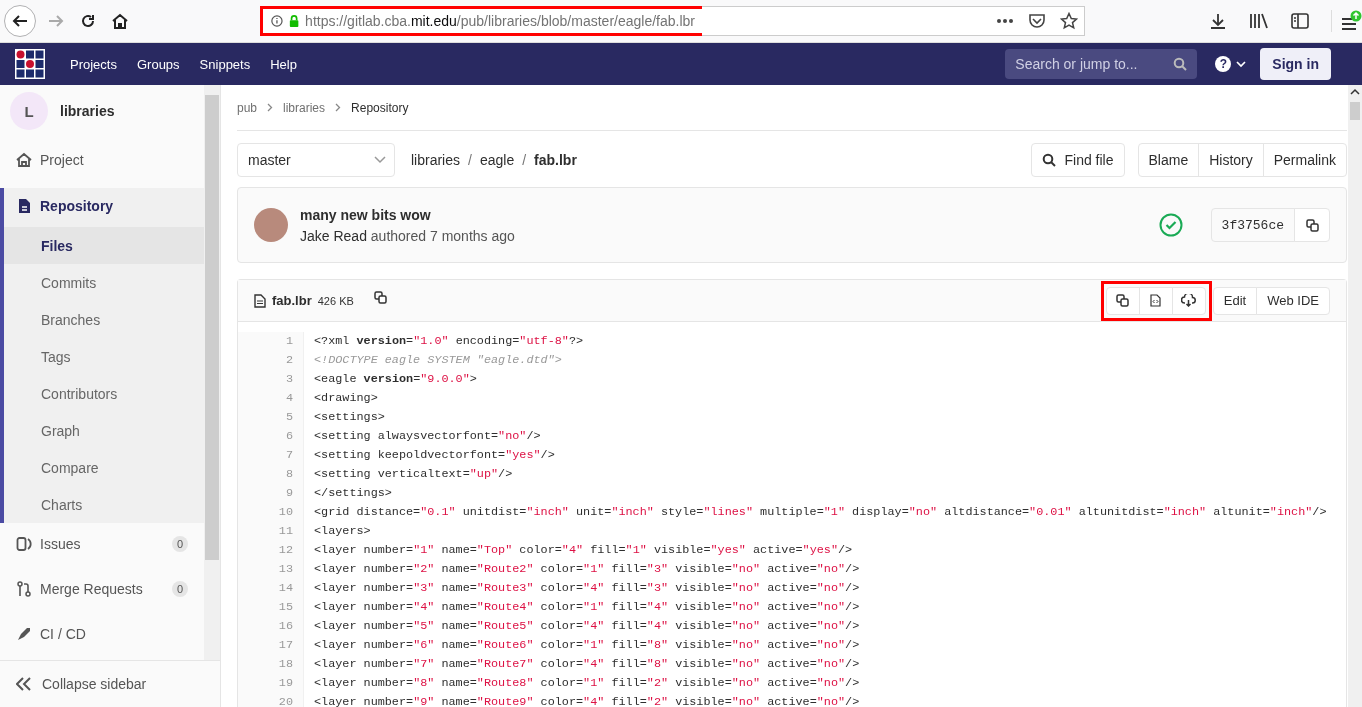  I want to click on download-button, so click(1188, 300).